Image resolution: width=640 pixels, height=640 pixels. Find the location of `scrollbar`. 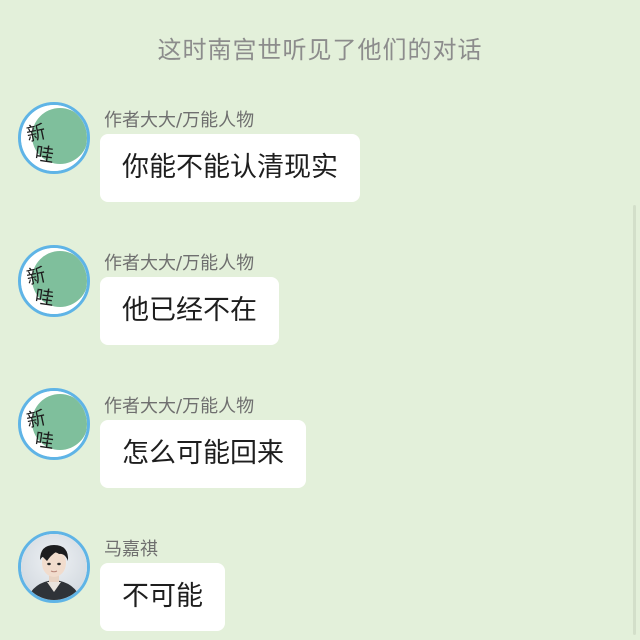

scrollbar is located at coordinates (634, 420).